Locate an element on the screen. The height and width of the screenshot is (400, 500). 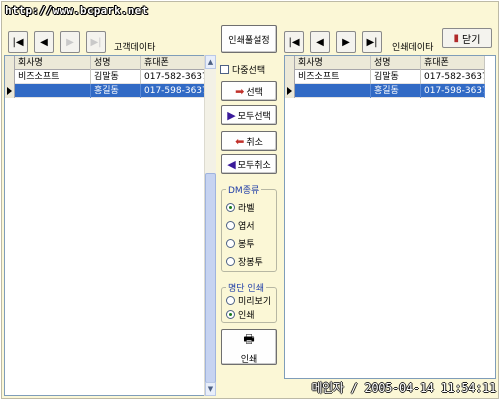
dm-option-label: 라벨 is located at coordinates (240, 207).